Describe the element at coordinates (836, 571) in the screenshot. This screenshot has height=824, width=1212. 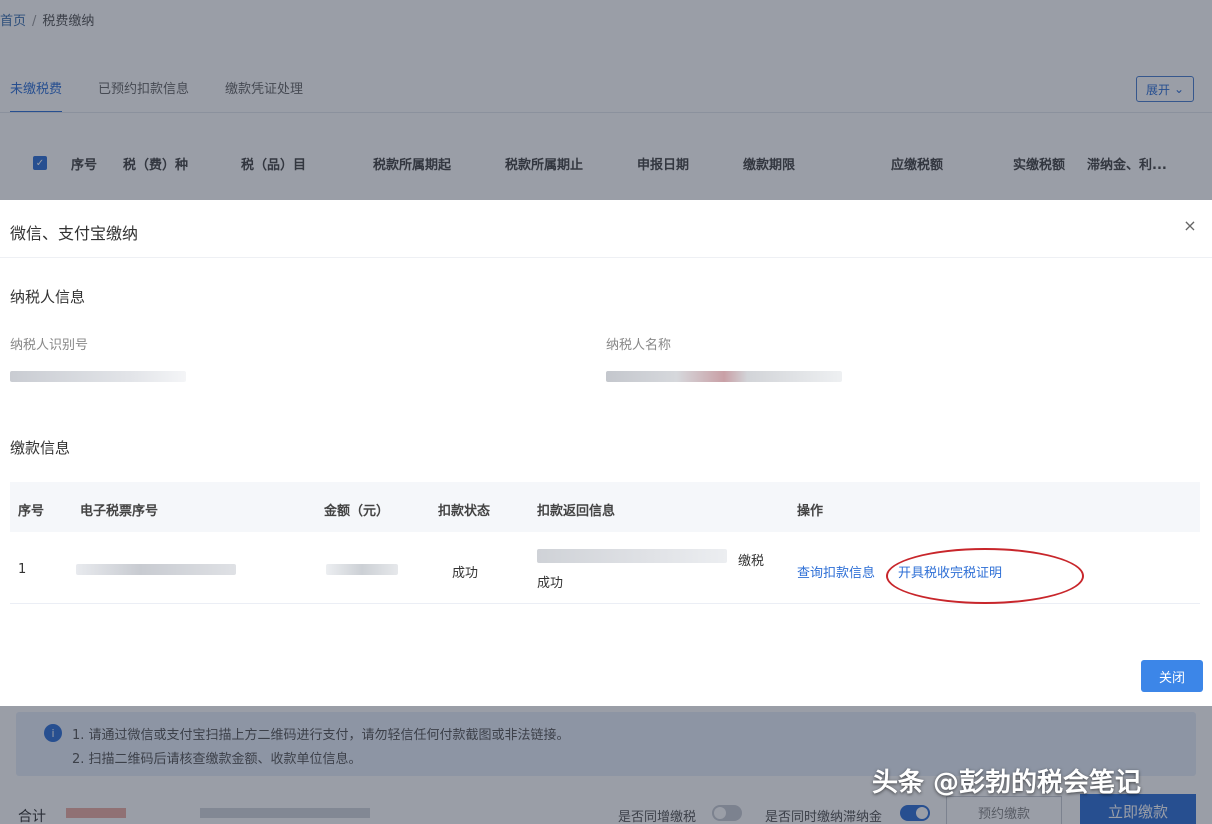
I see `query-deduction-link: 查询扣款信息` at that location.